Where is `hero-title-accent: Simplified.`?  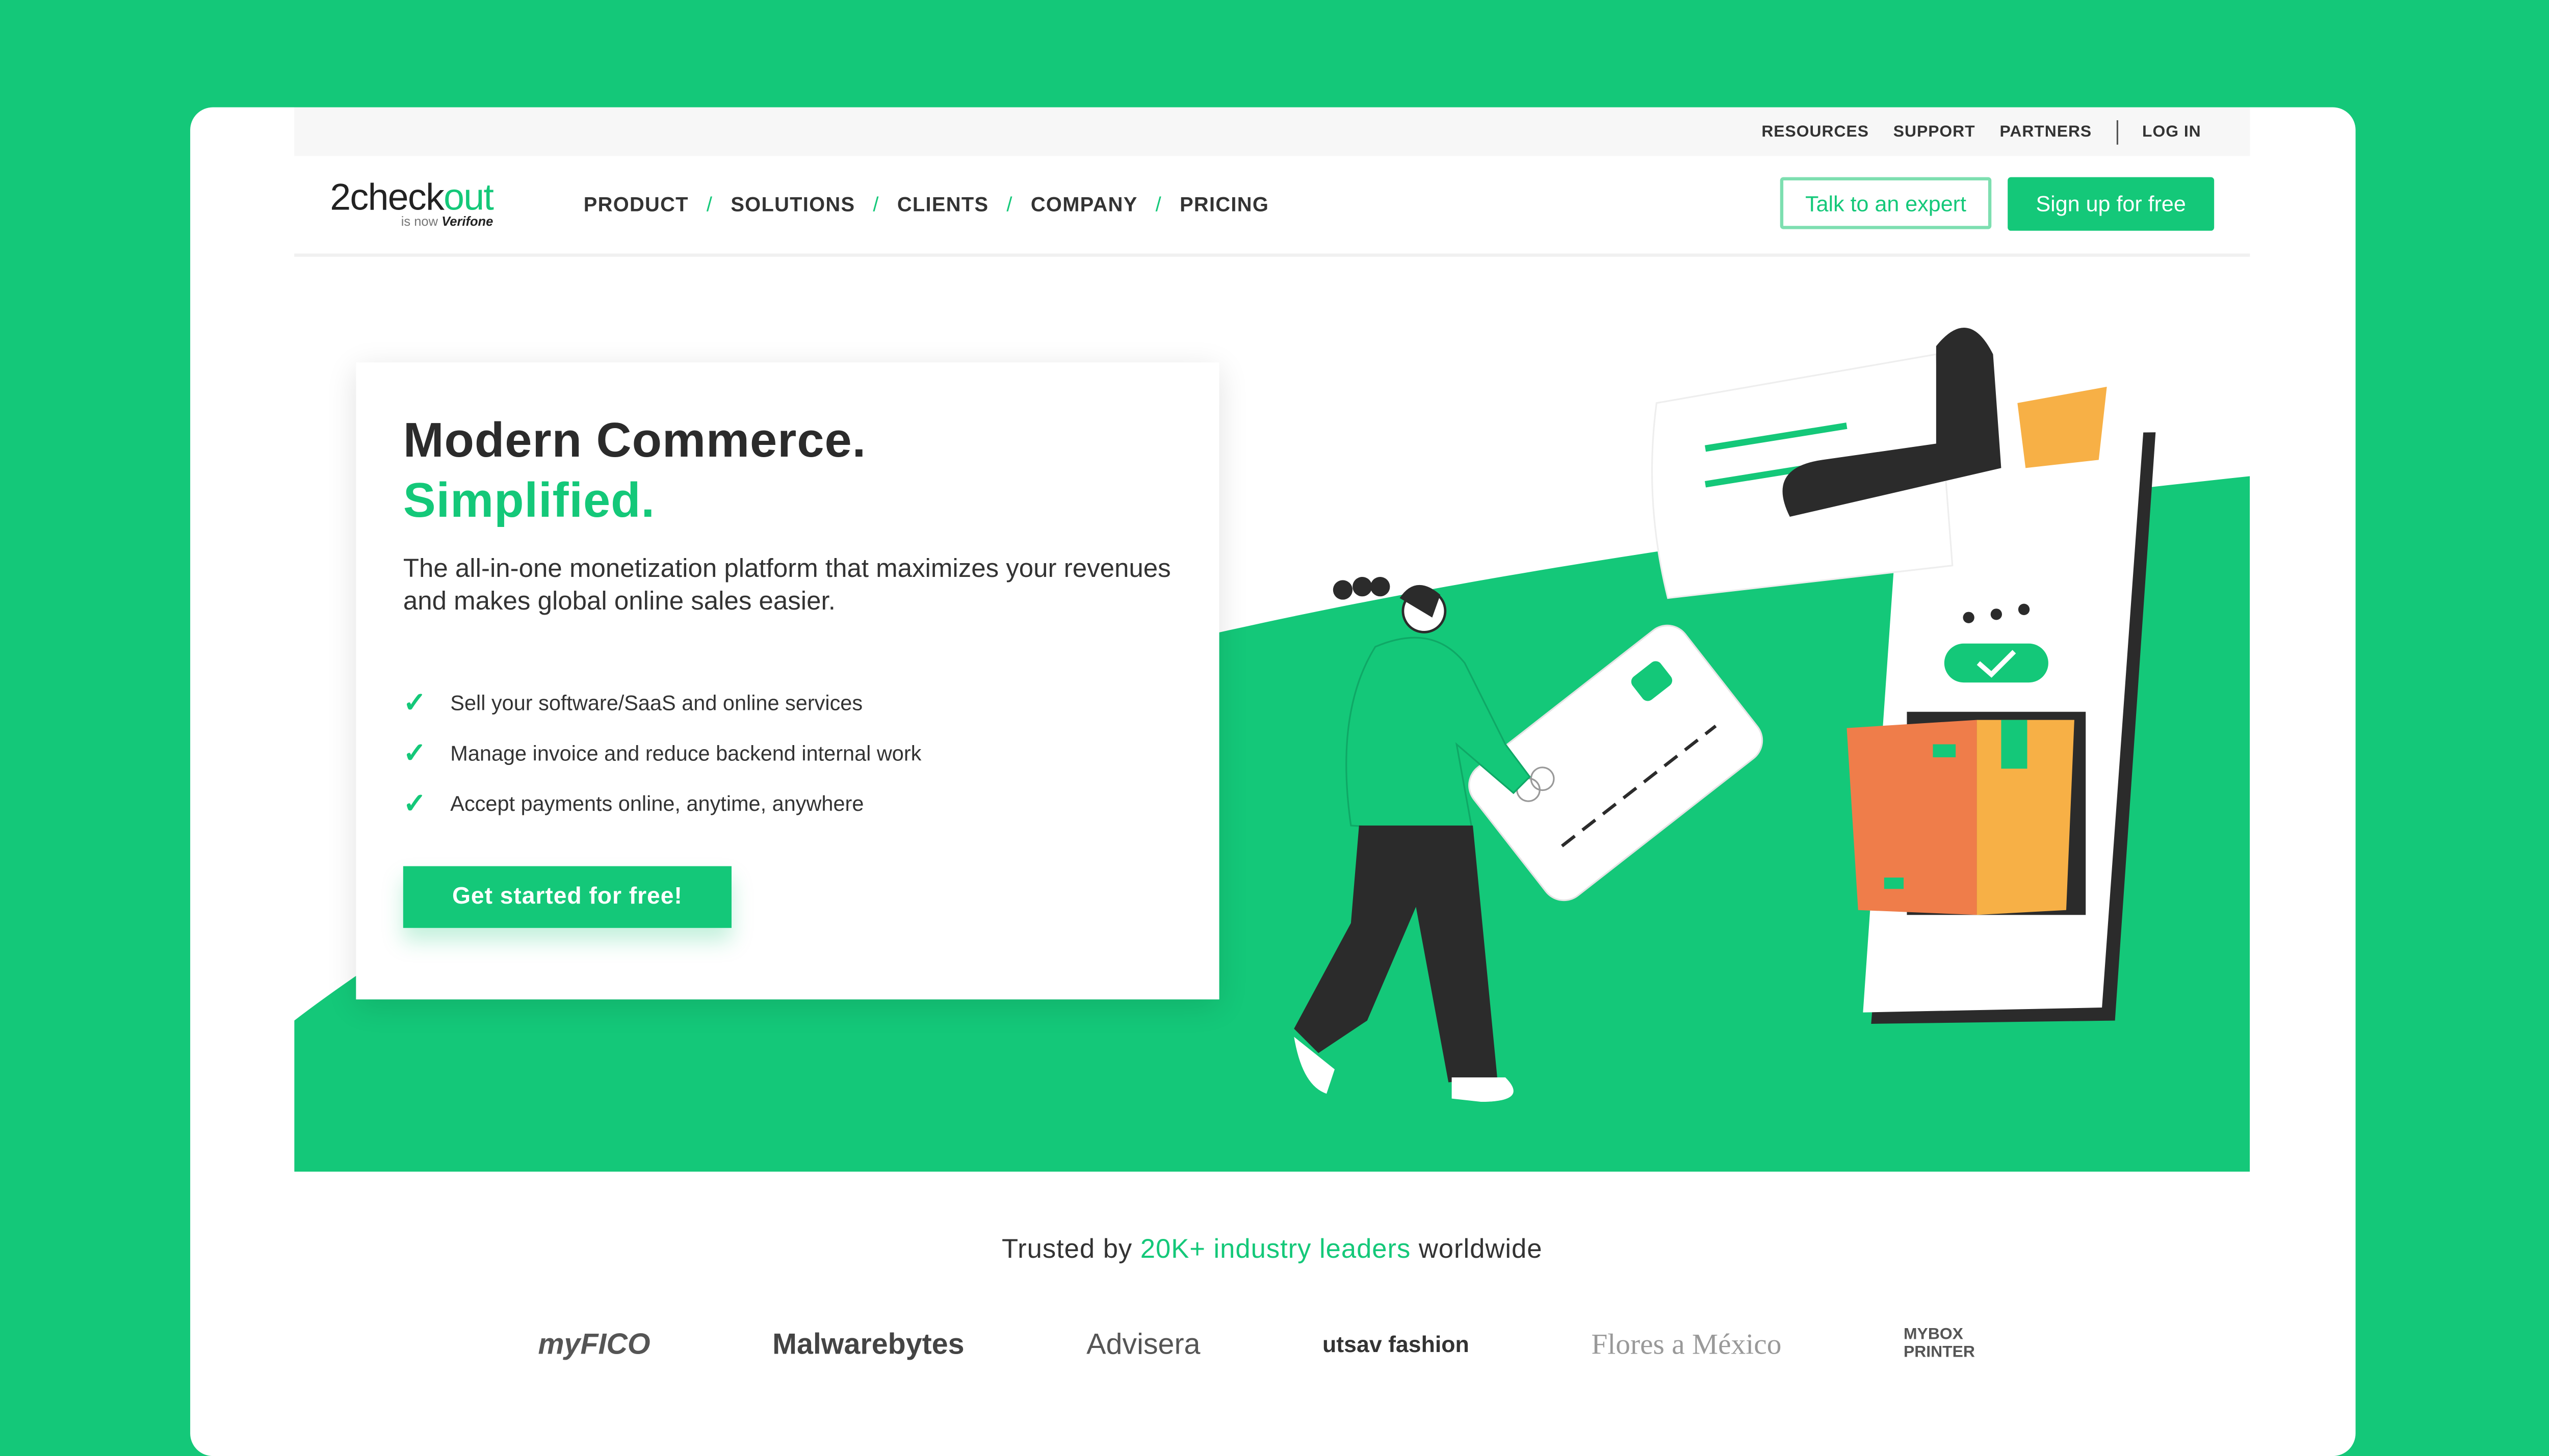
hero-title-accent: Simplified. is located at coordinates (529, 501).